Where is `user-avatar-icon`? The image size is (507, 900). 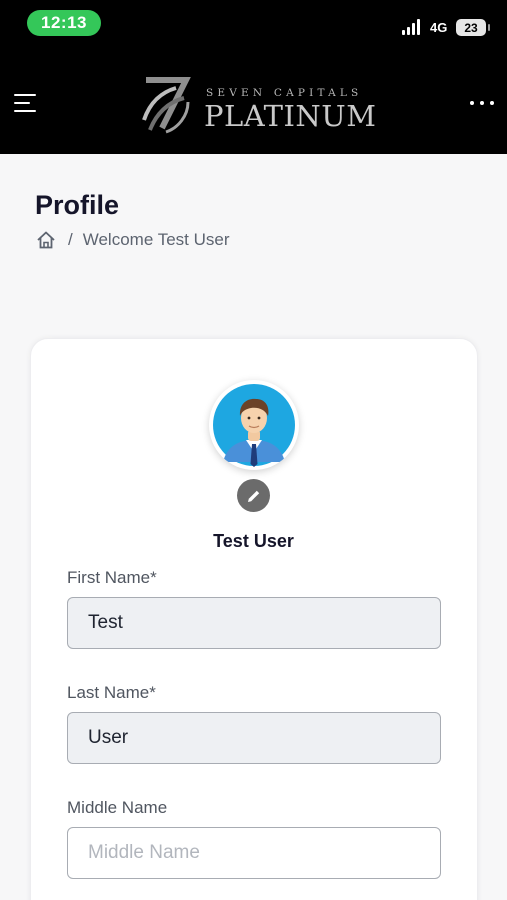
user-avatar-icon is located at coordinates (254, 425).